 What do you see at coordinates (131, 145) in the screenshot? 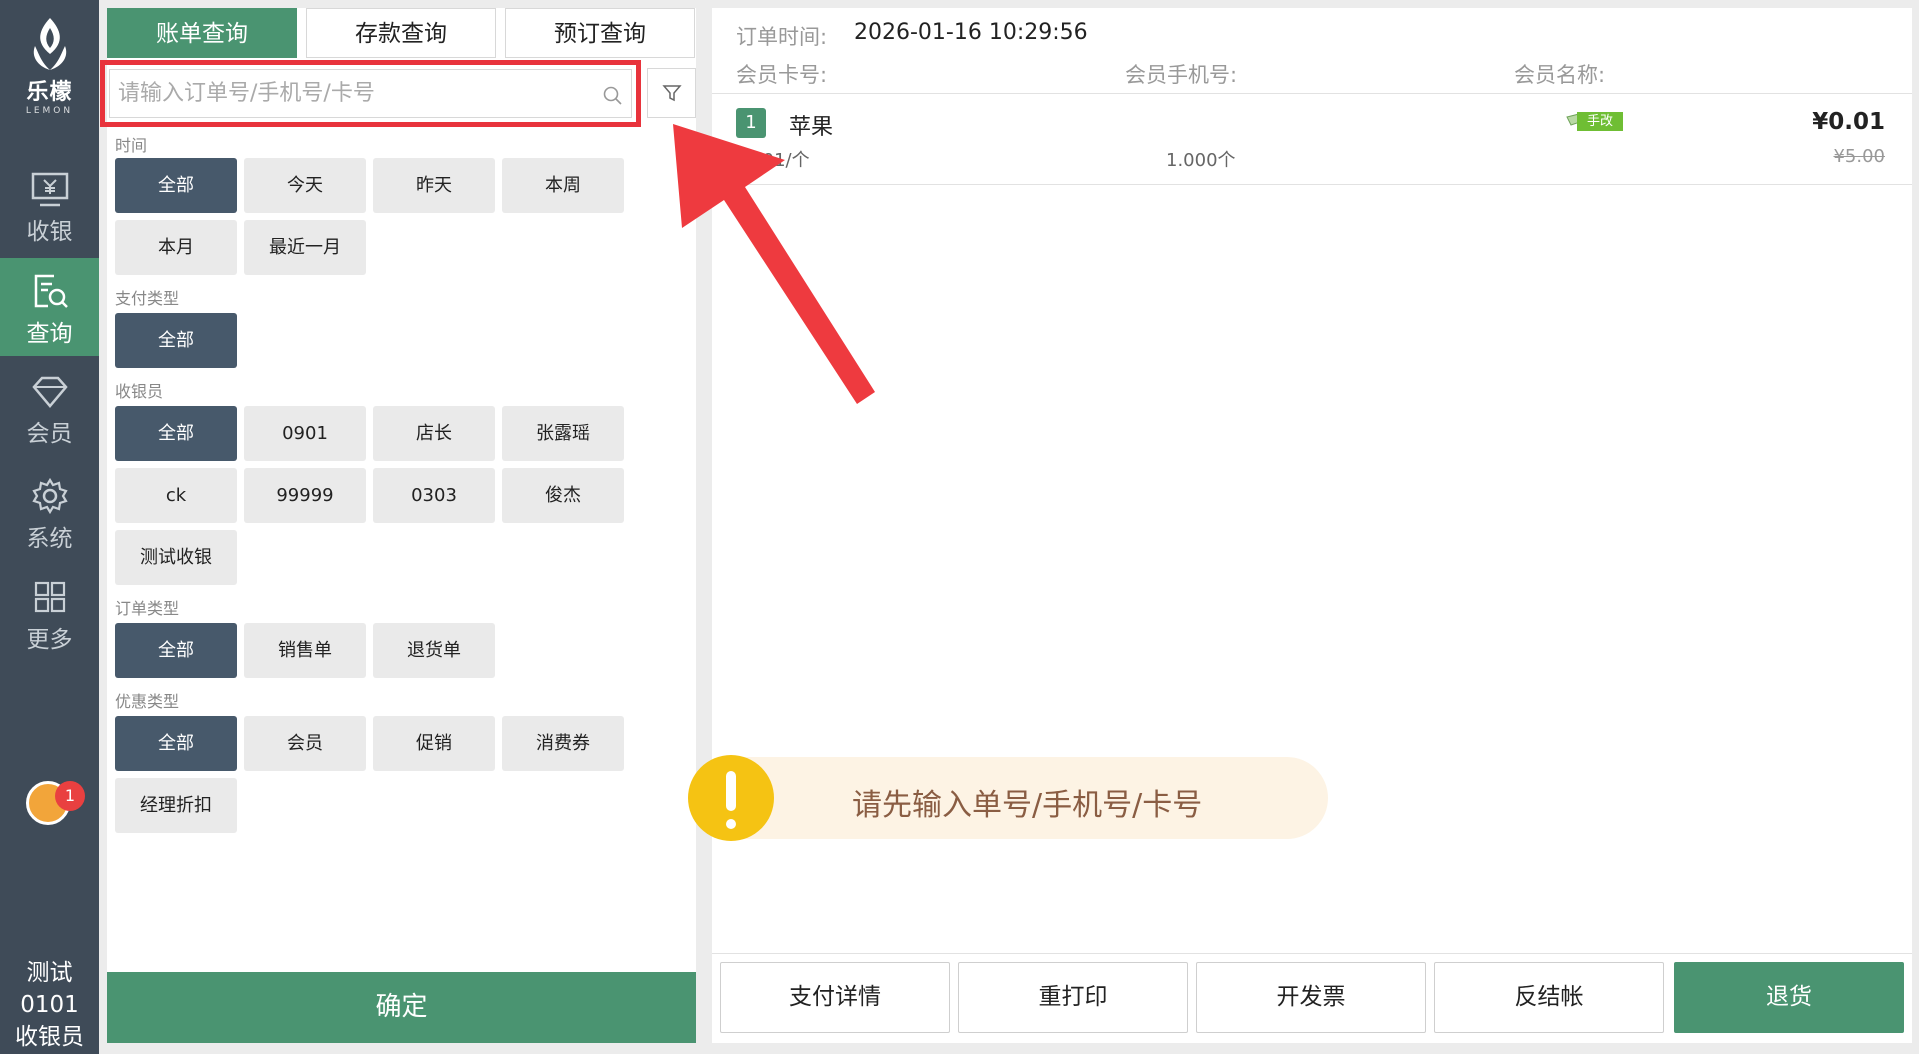
I see `section-time-label: 时间` at bounding box center [131, 145].